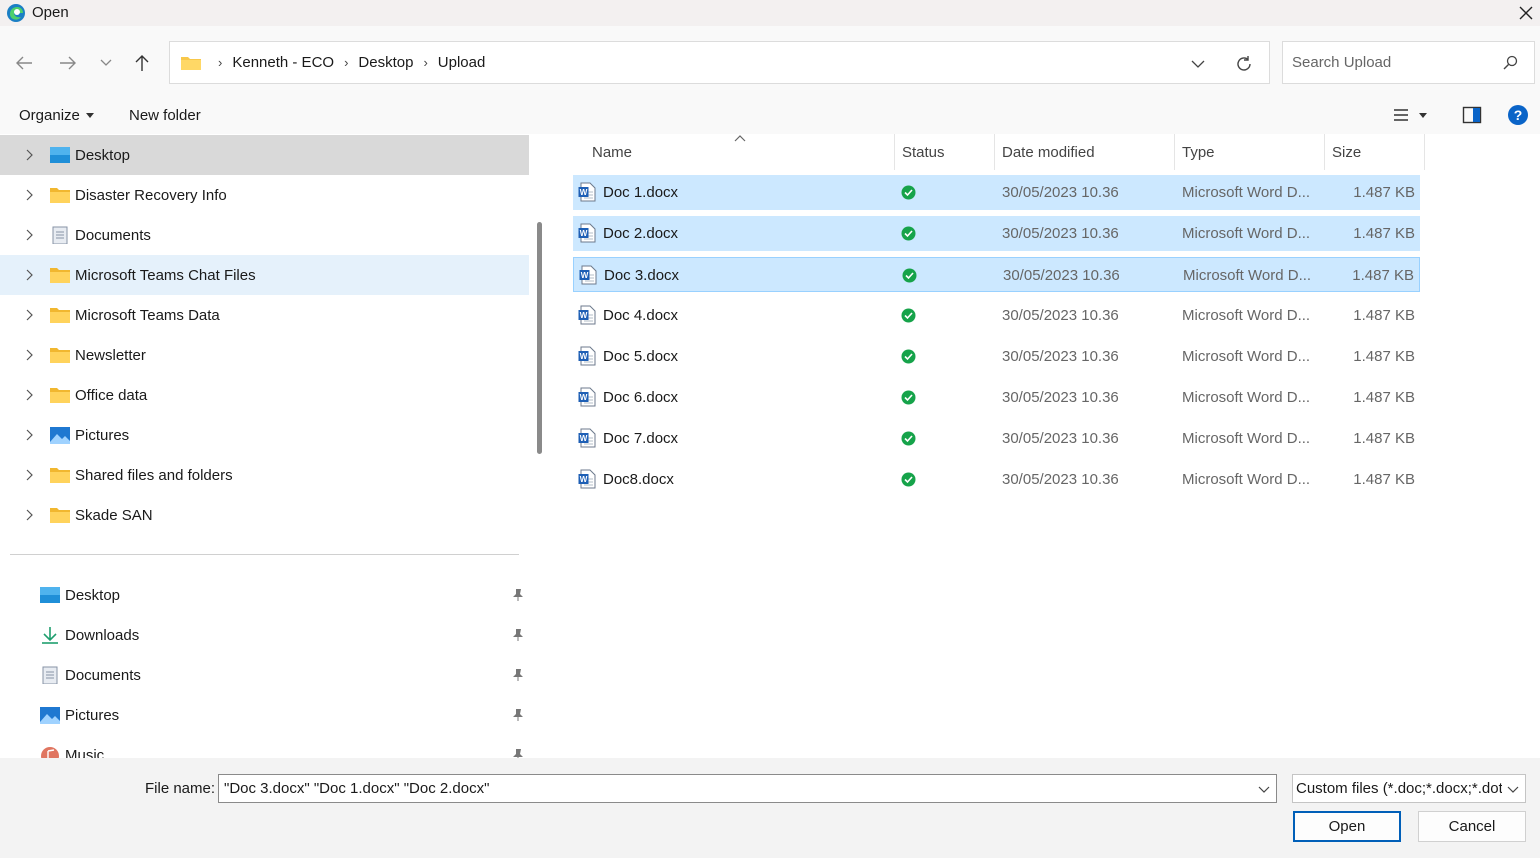 The width and height of the screenshot is (1540, 858). What do you see at coordinates (770, 115) in the screenshot?
I see `command-bar: Organize New folder ?` at bounding box center [770, 115].